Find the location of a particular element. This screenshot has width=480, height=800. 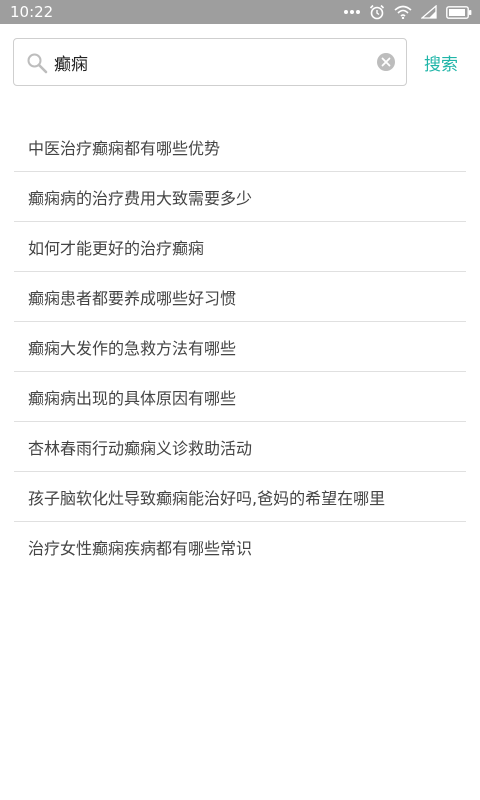

search-icon is located at coordinates (37, 65).